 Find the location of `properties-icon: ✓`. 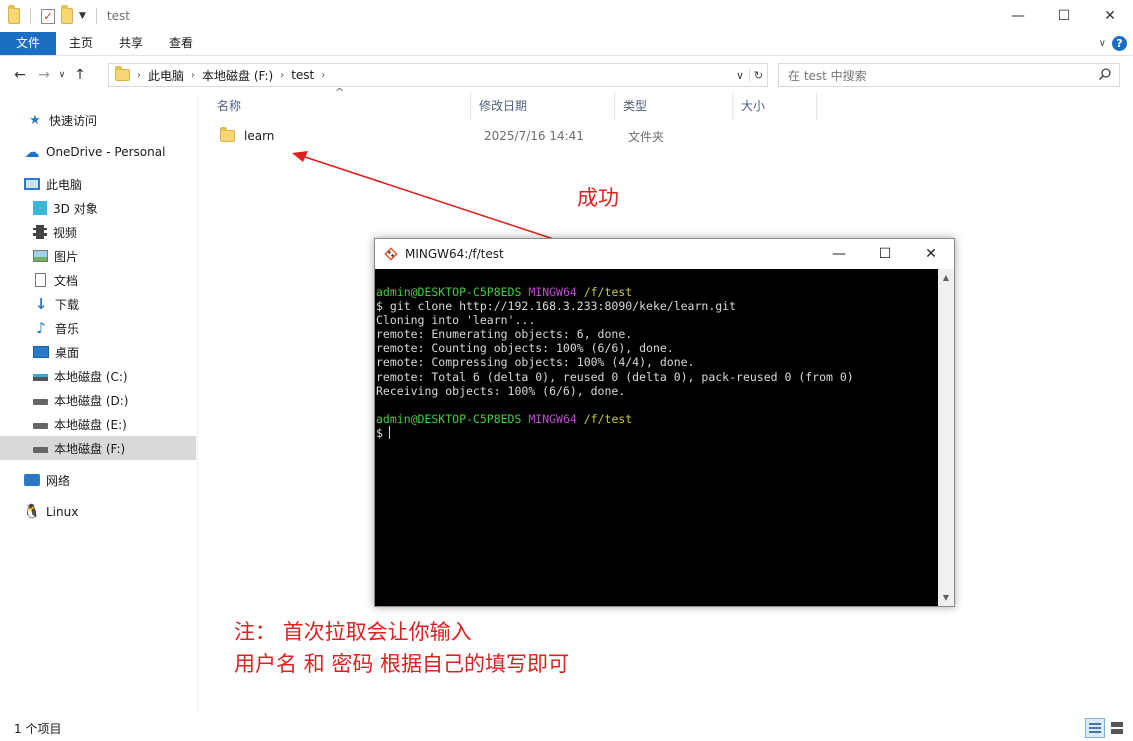

properties-icon: ✓ is located at coordinates (48, 16).